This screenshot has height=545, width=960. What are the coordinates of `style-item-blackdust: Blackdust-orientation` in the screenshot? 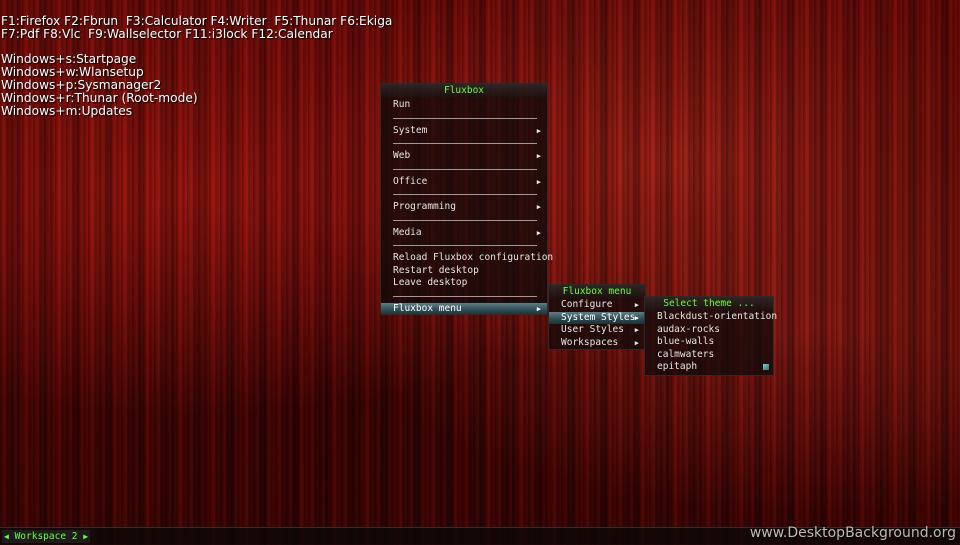 It's located at (711, 317).